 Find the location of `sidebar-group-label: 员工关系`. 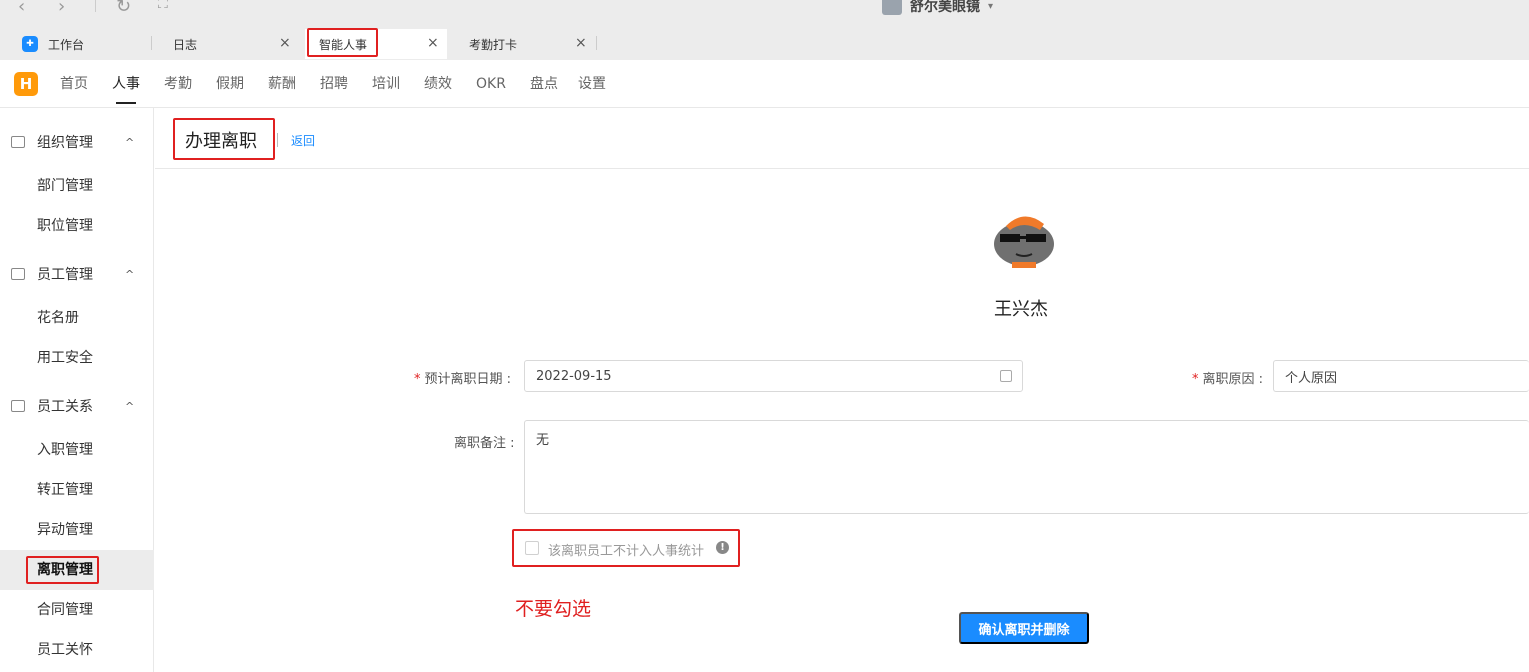

sidebar-group-label: 员工关系 is located at coordinates (65, 407).